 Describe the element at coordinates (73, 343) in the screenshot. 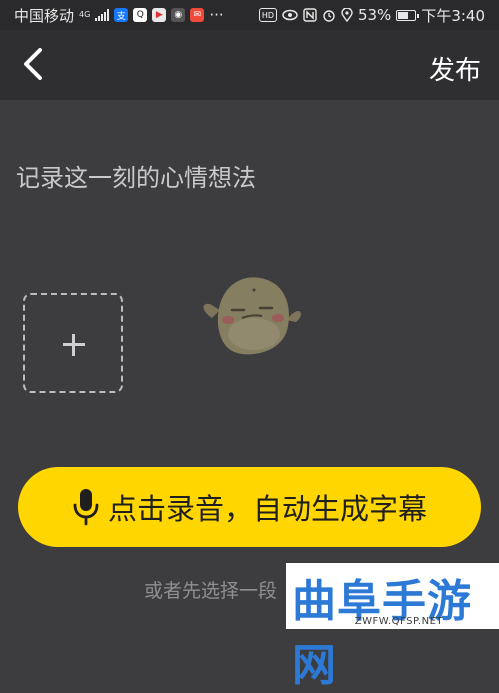

I see `add-media-button` at that location.